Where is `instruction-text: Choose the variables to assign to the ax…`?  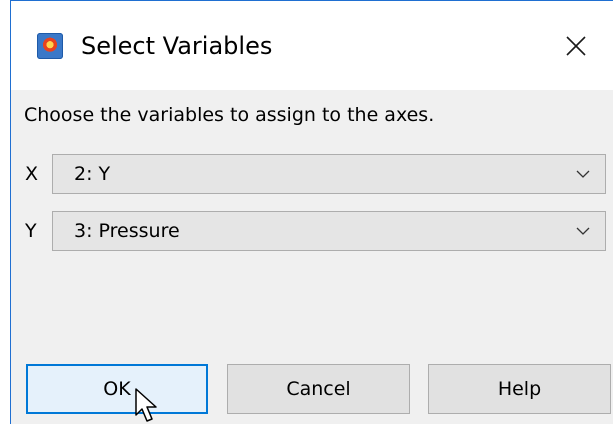 instruction-text: Choose the variables to assign to the ax… is located at coordinates (229, 115).